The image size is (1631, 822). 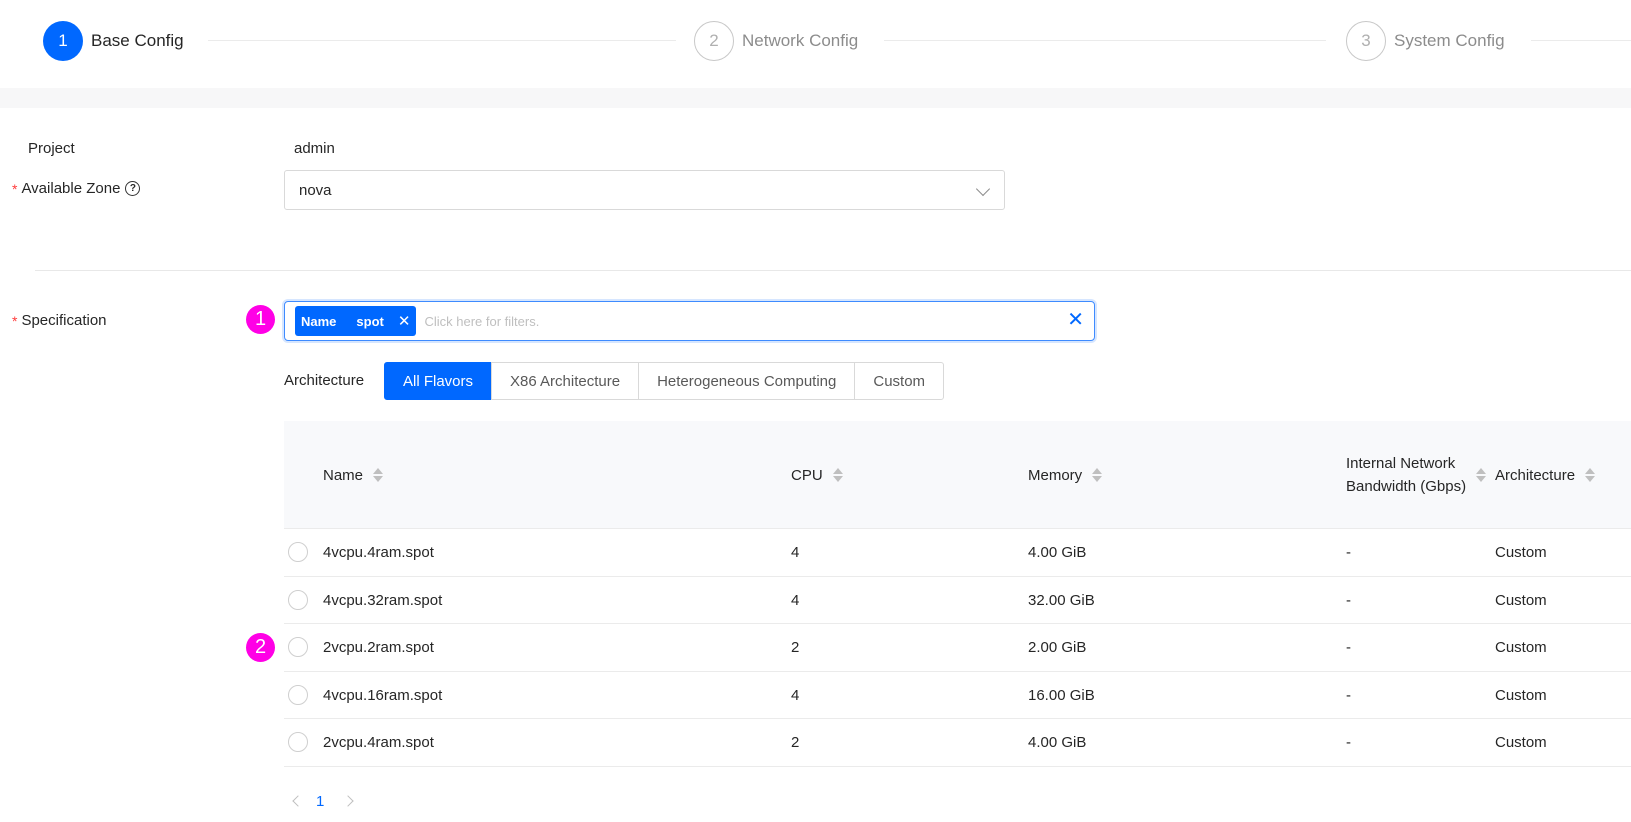 I want to click on step-number: 3, so click(x=1366, y=41).